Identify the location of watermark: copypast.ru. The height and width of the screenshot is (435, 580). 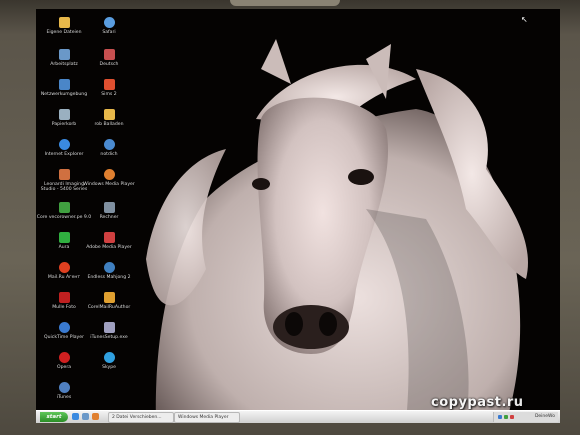
(477, 402).